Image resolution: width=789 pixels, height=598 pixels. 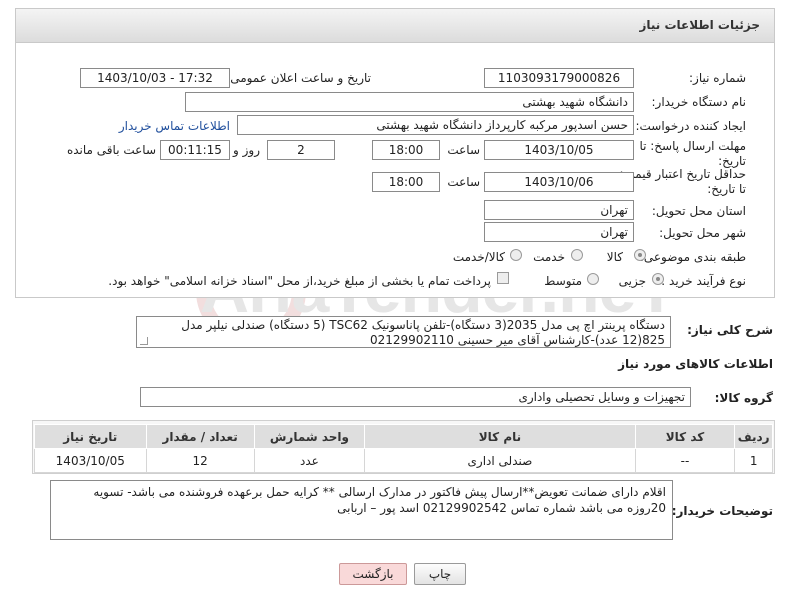 I want to click on price-validity-time-label: ساعت, so click(x=463, y=182).